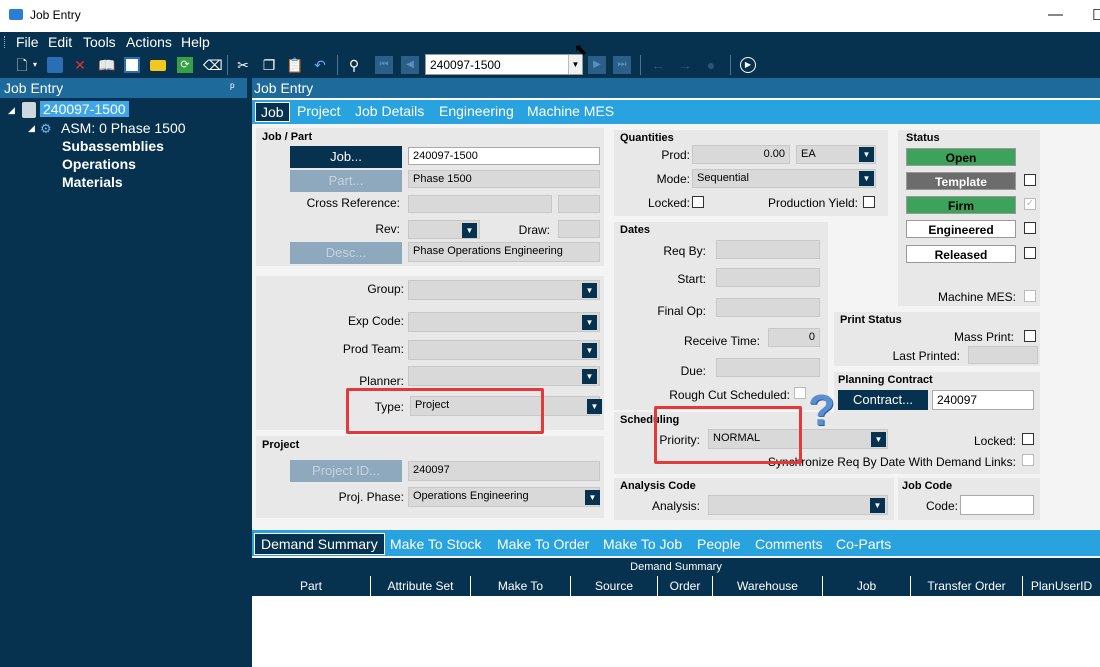 This screenshot has height=667, width=1100. I want to click on column-header-make-to: Make To, so click(521, 586).